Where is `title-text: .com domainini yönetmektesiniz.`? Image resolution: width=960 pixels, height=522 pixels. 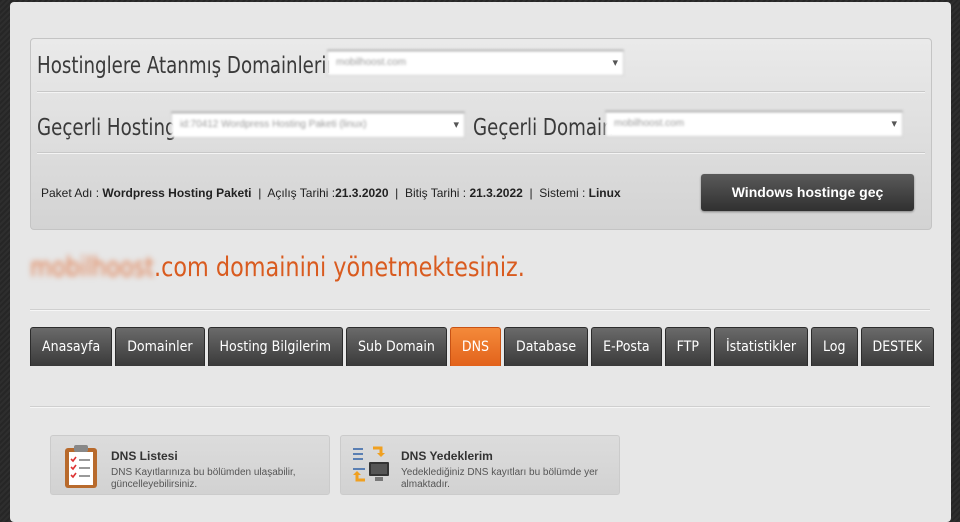
title-text: .com domainini yönetmektesiniz. is located at coordinates (339, 267).